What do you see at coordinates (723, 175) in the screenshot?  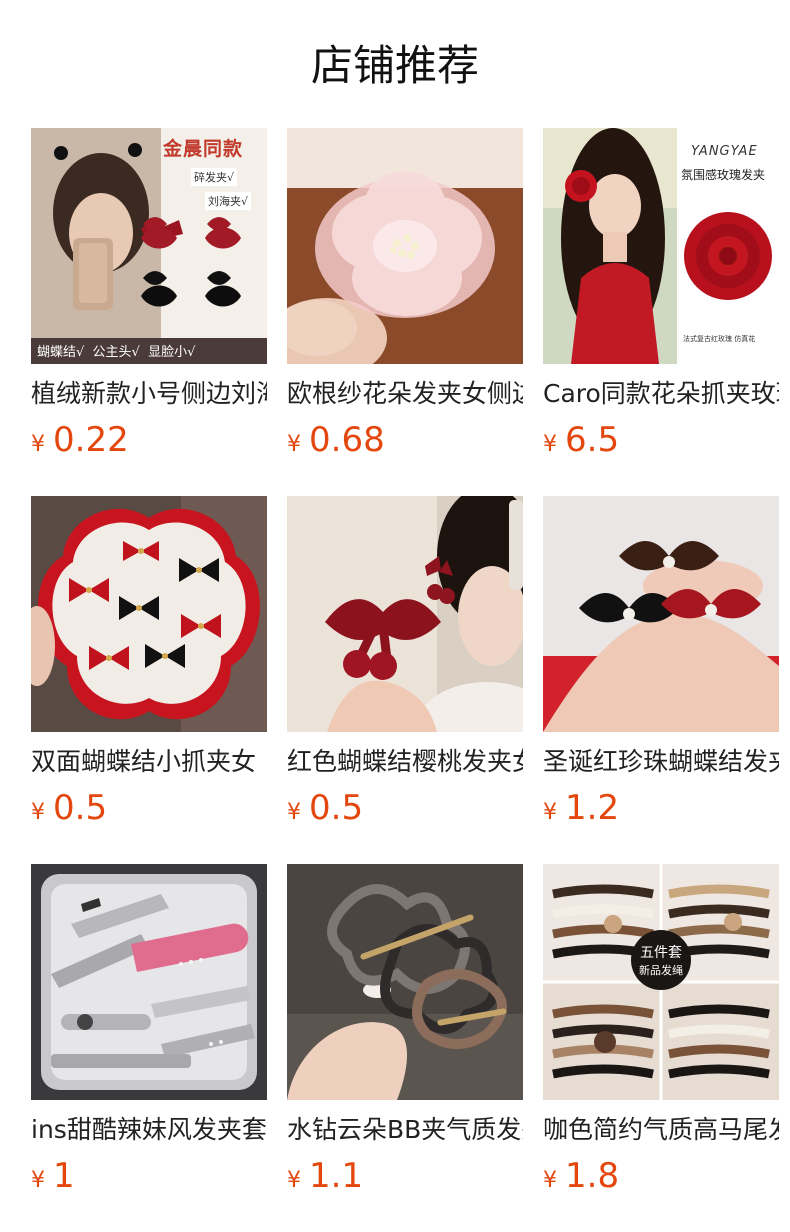 I see `image-headline: 氛围感玫瑰发夹` at bounding box center [723, 175].